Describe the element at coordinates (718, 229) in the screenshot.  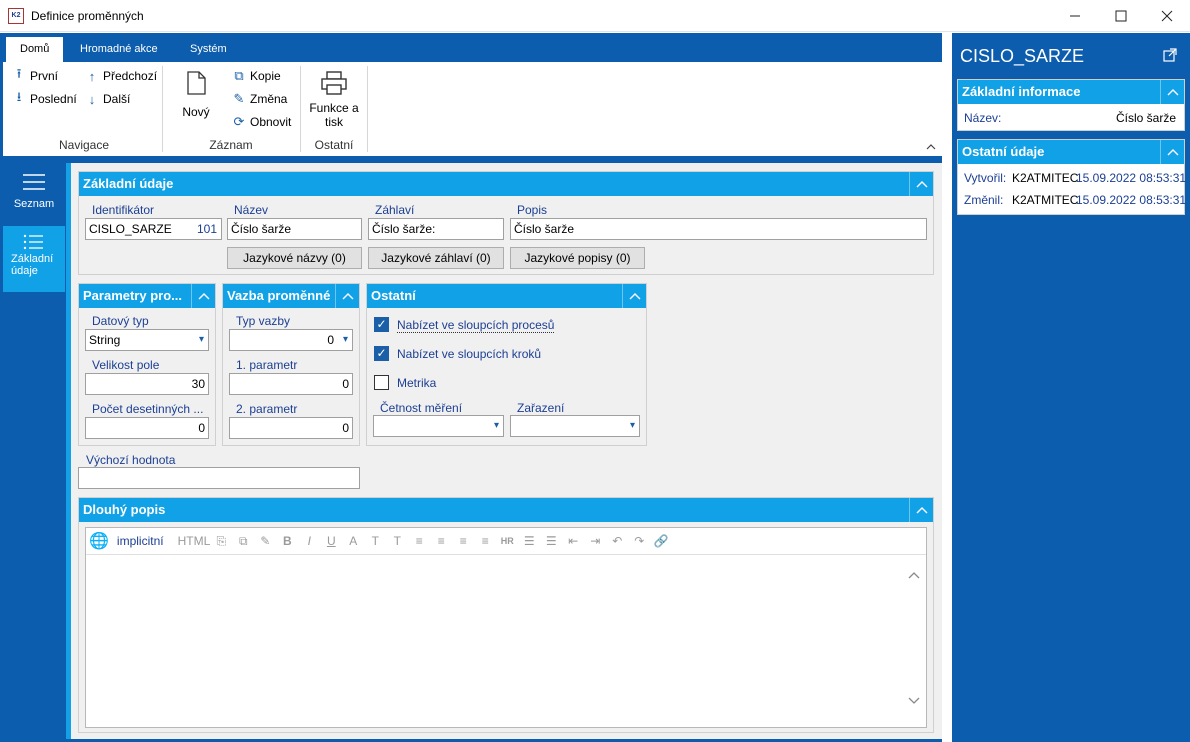
I see `desc-field: Číslo šarže` at that location.